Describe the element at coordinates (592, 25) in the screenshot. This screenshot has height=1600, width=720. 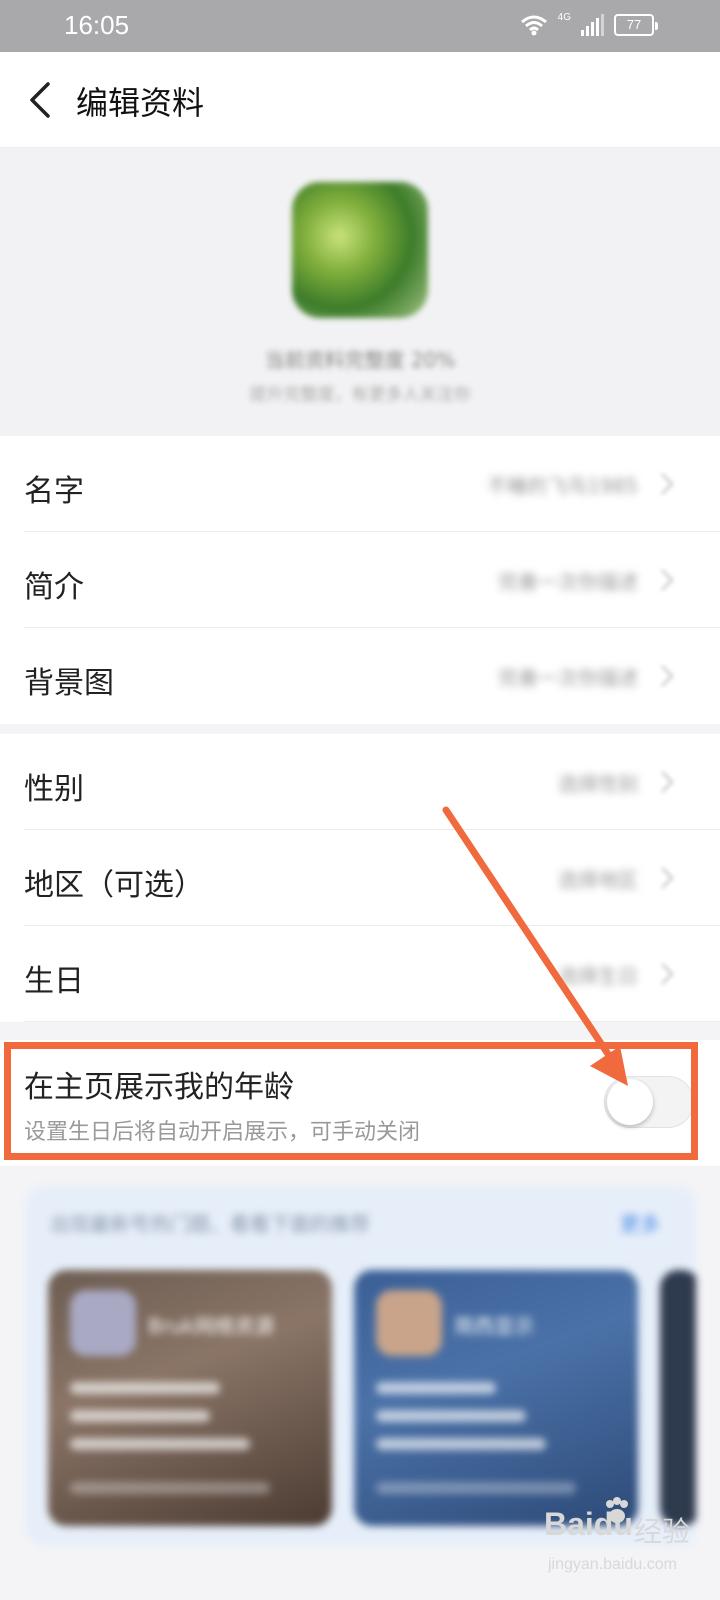
I see `signal-icon` at that location.